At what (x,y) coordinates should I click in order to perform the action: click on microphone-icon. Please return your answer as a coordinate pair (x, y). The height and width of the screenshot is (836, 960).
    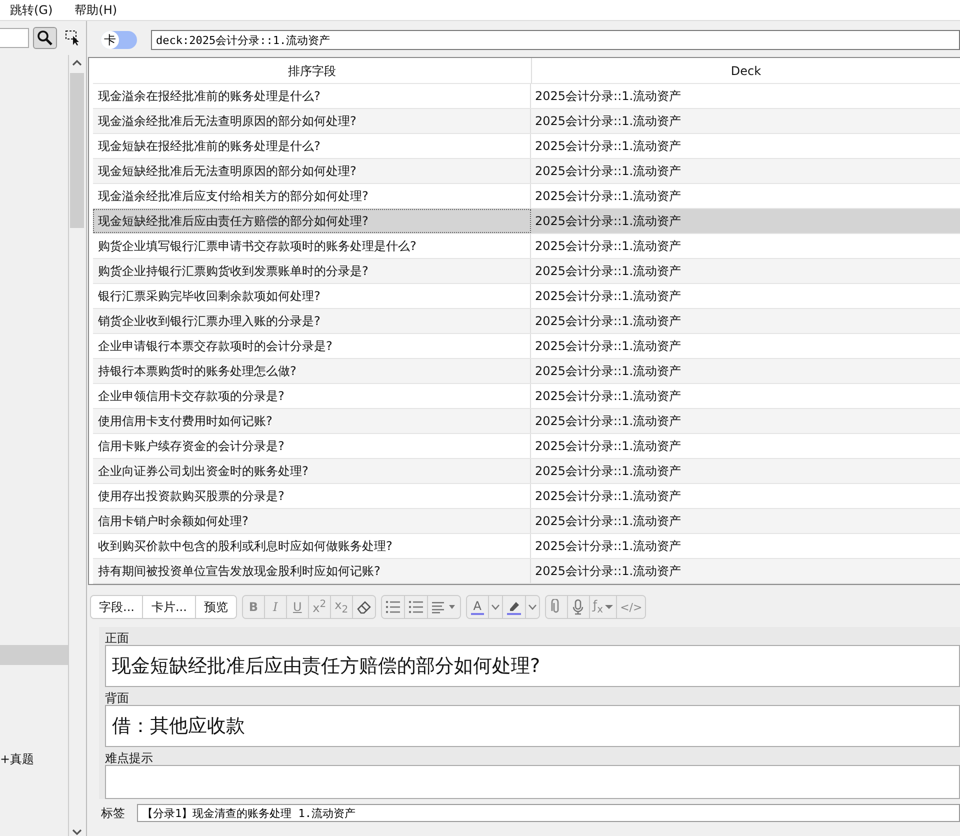
    Looking at the image, I should click on (578, 607).